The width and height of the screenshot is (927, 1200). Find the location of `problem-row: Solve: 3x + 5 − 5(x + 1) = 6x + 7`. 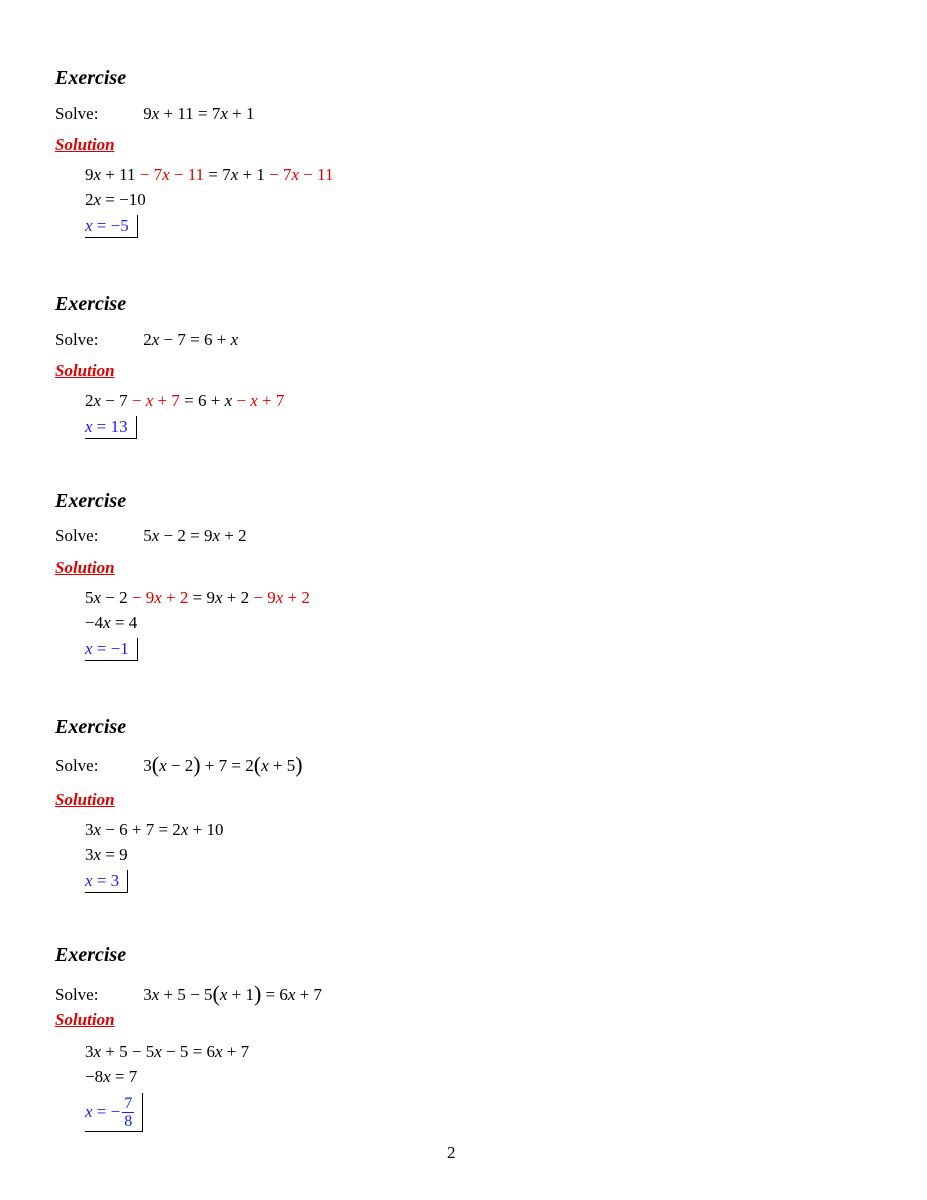

problem-row: Solve: 3x + 5 − 5(x + 1) = 6x + 7 is located at coordinates (188, 994).